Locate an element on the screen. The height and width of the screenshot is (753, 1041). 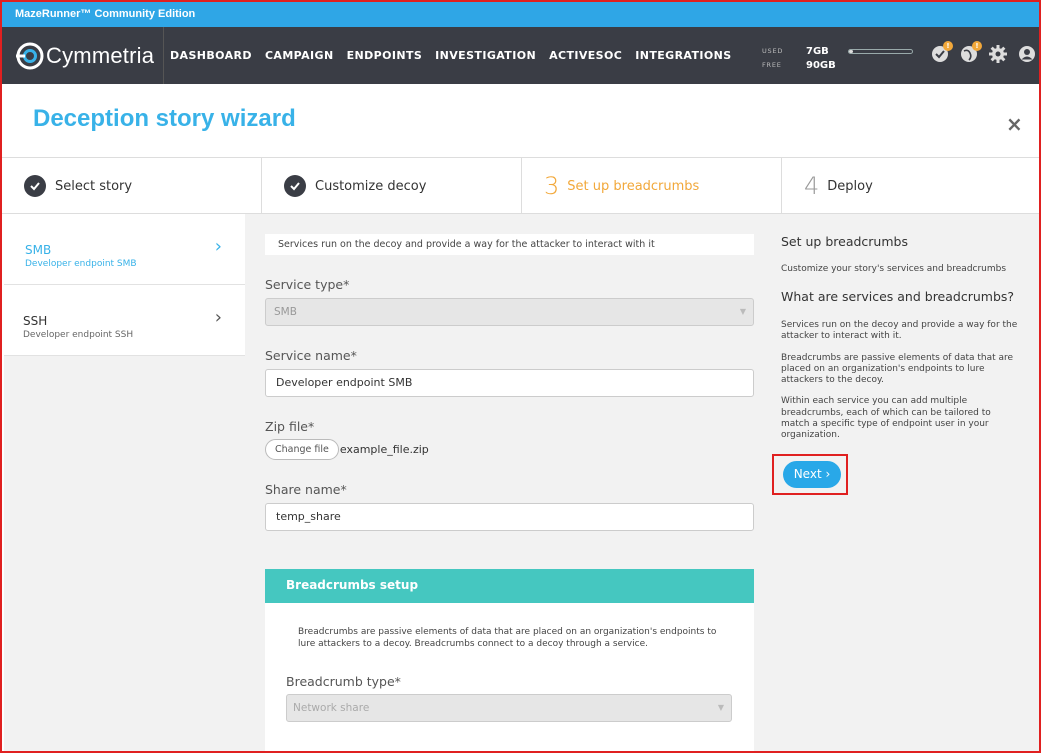
breadcrumb-type-select: Network share ▼ is located at coordinates (509, 708).